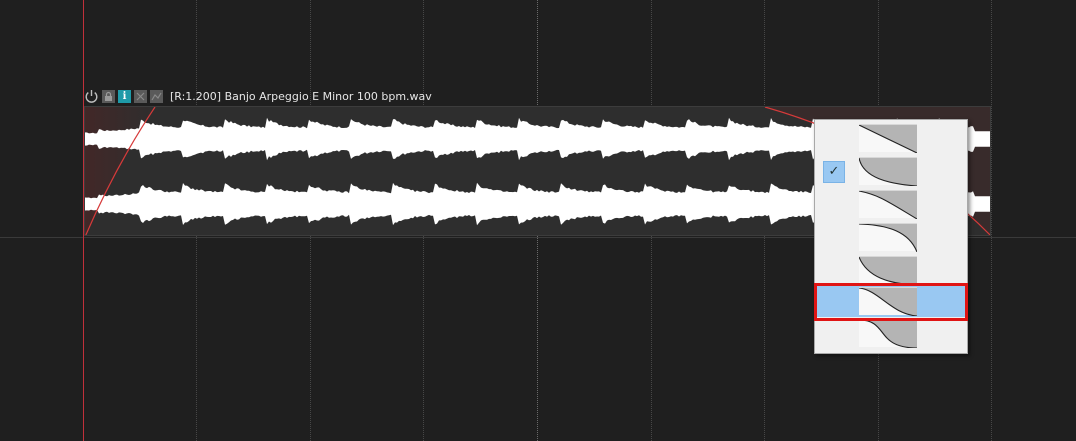 This screenshot has width=1076, height=441. I want to click on take-fx-icon, so click(140, 96).